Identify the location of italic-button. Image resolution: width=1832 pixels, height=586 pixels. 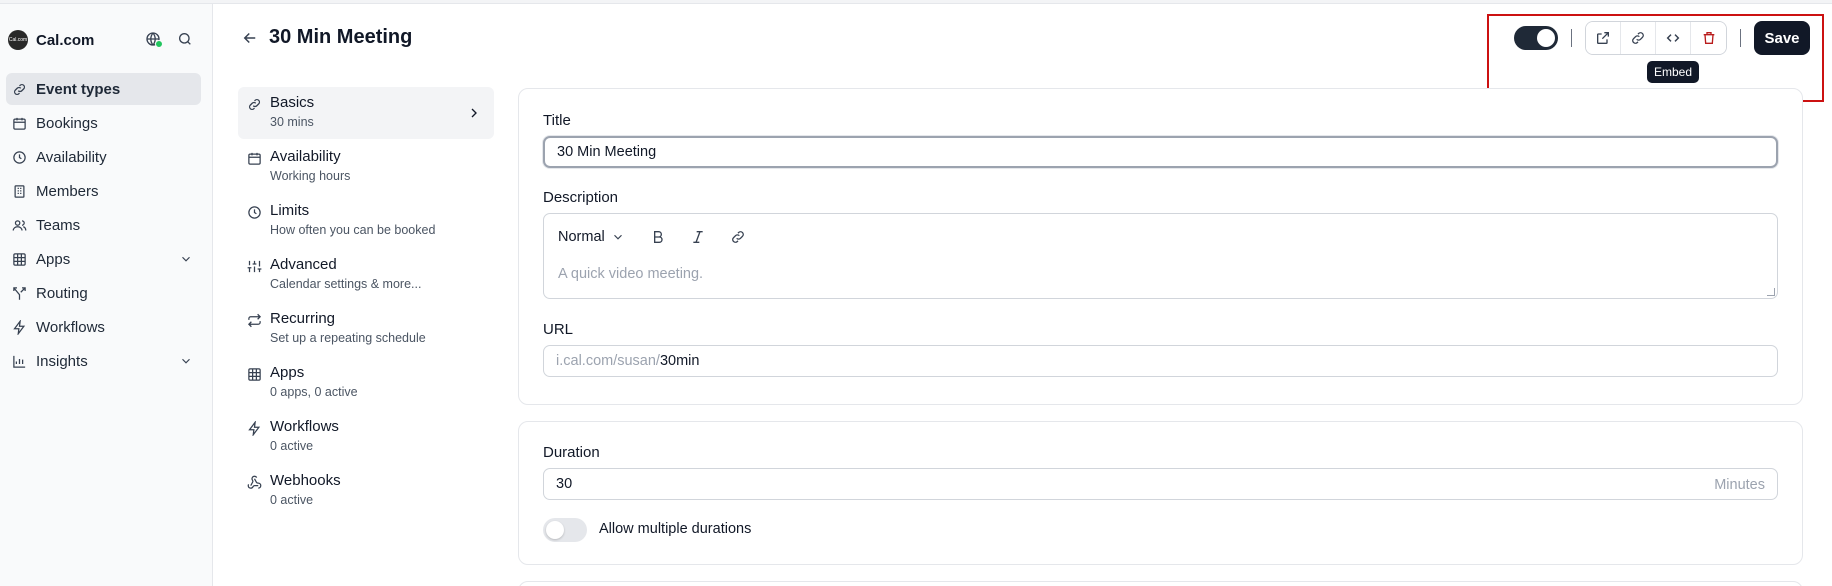
(698, 237).